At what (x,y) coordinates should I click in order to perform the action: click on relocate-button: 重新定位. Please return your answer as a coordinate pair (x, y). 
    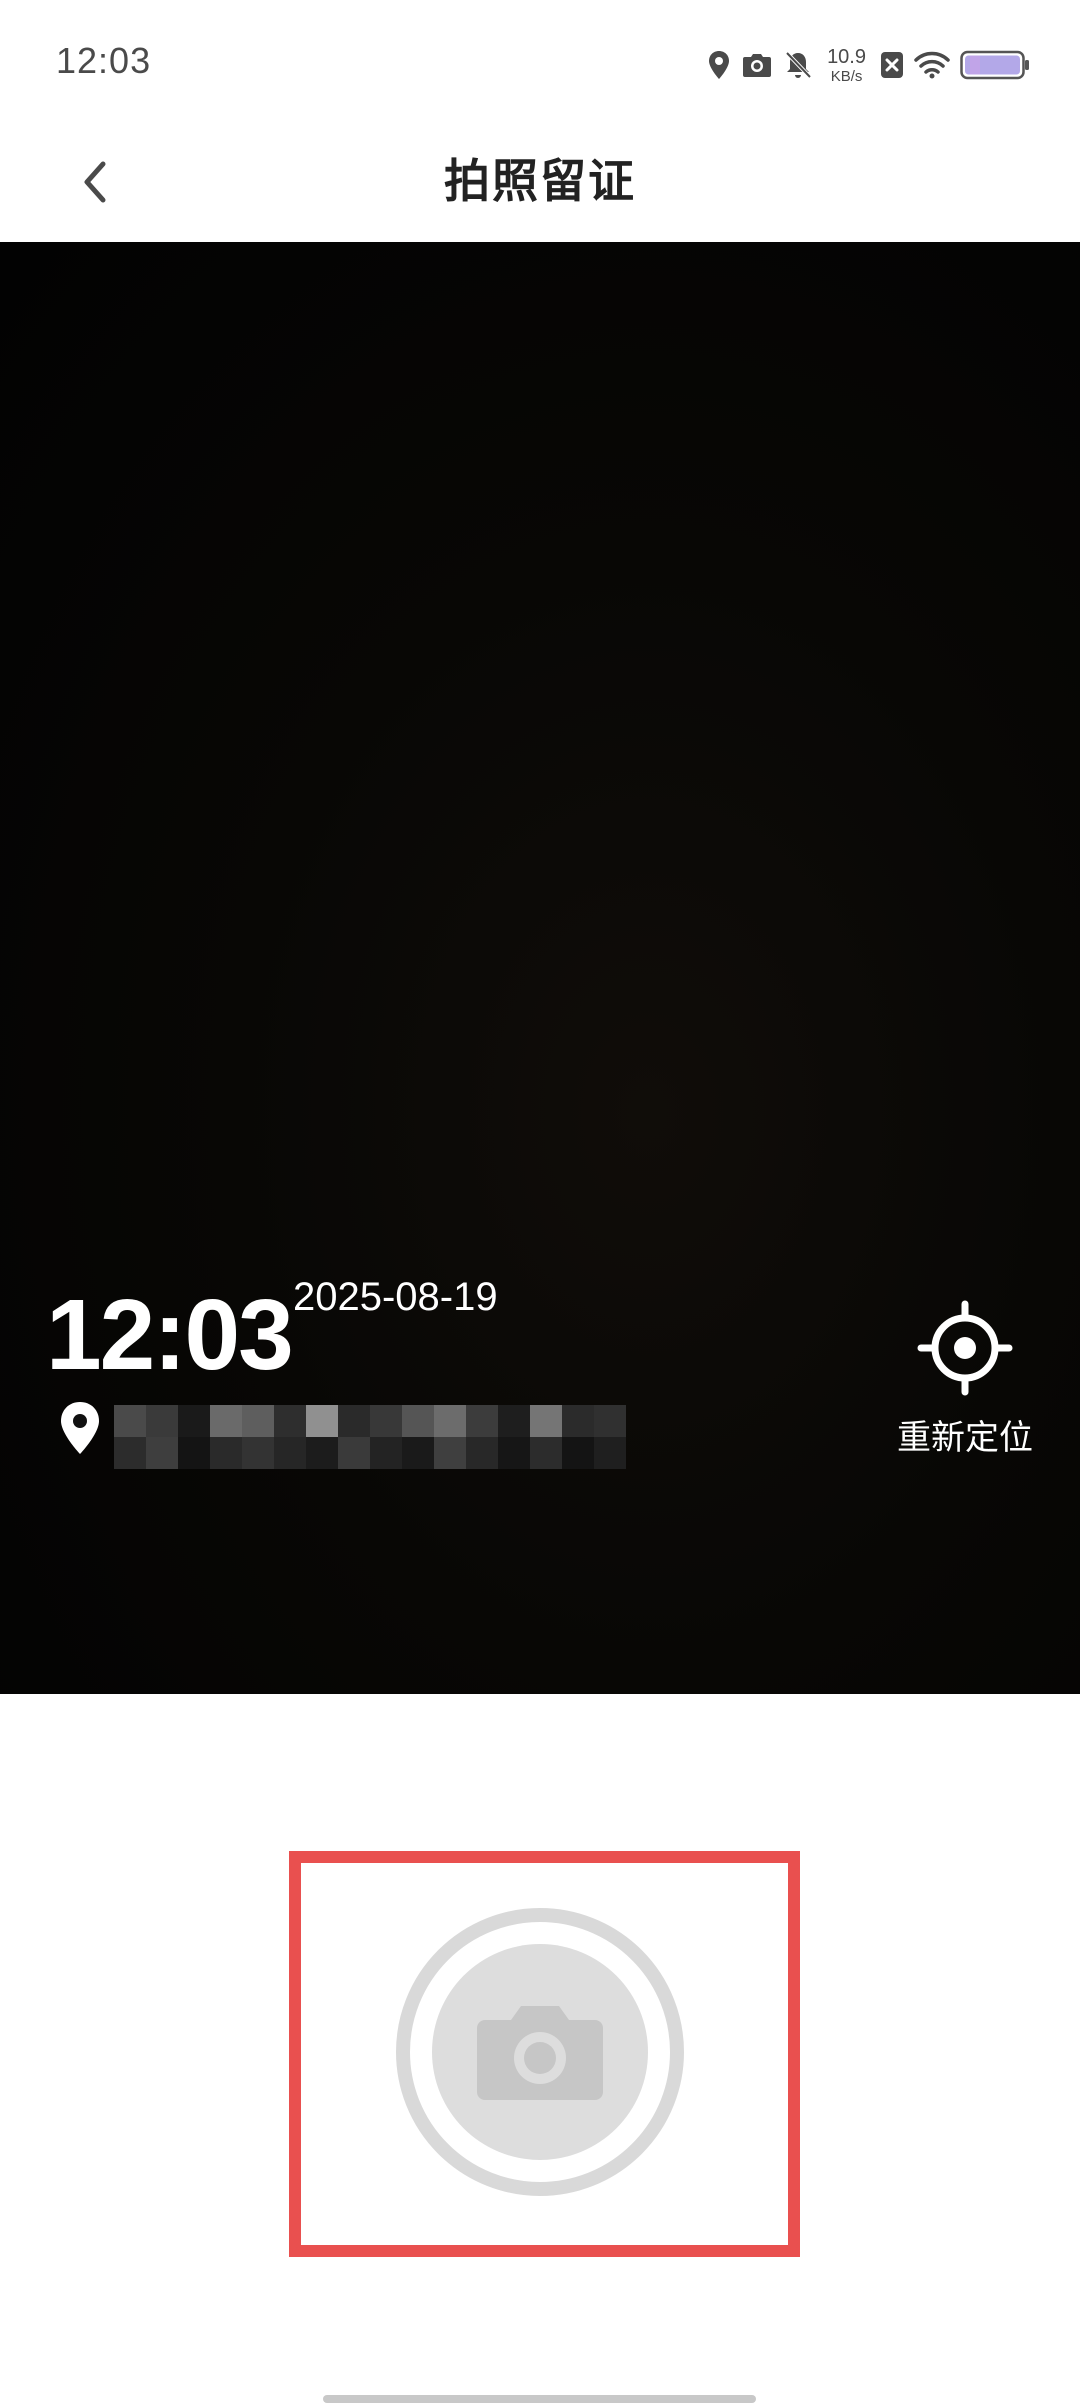
    Looking at the image, I should click on (965, 1379).